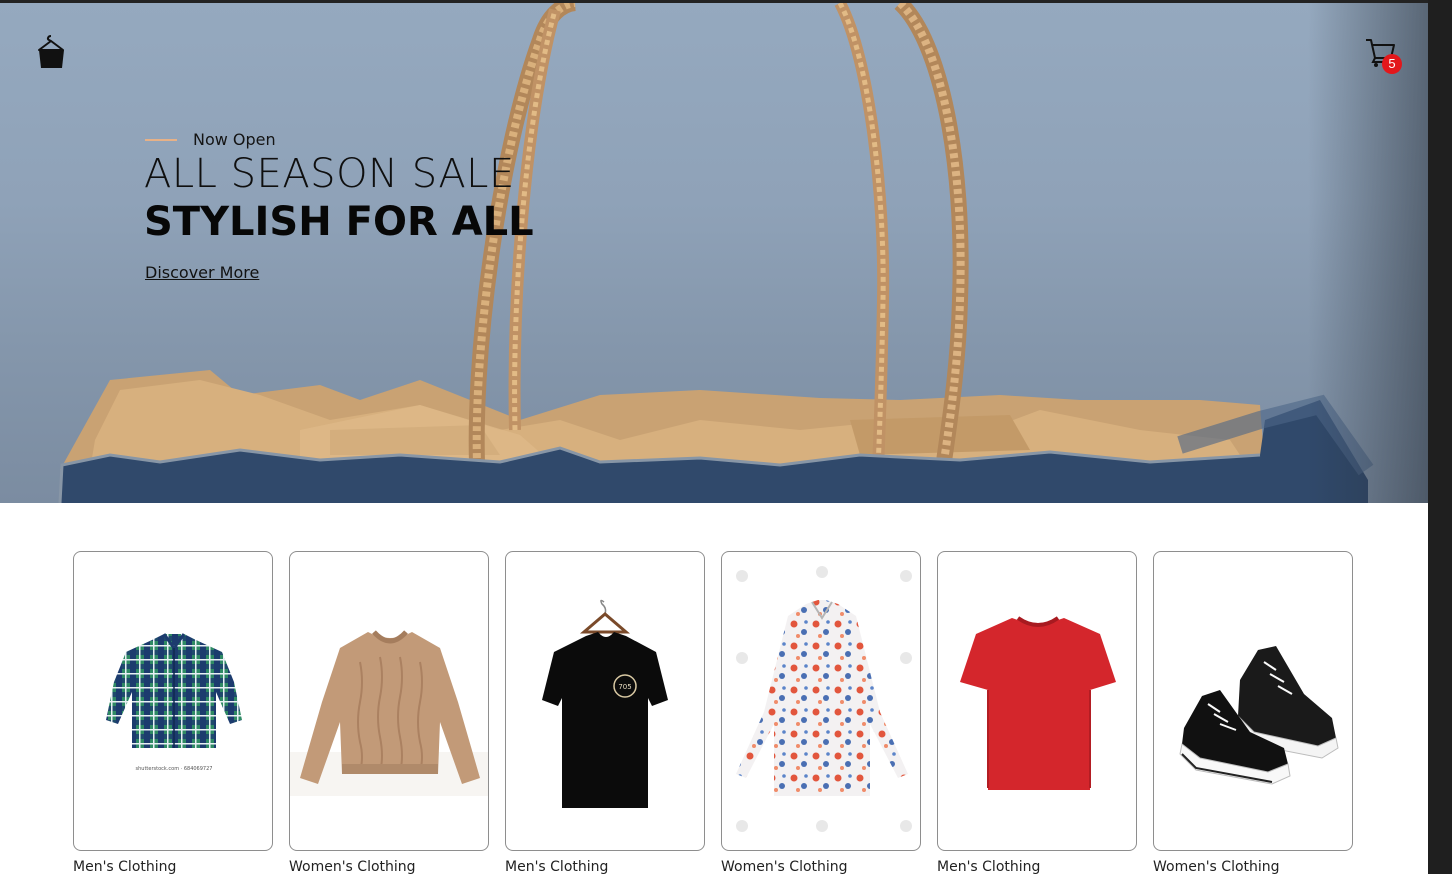 This screenshot has height=874, width=1452. Describe the element at coordinates (161, 139) in the screenshot. I see `eyebrow-accent-line` at that location.